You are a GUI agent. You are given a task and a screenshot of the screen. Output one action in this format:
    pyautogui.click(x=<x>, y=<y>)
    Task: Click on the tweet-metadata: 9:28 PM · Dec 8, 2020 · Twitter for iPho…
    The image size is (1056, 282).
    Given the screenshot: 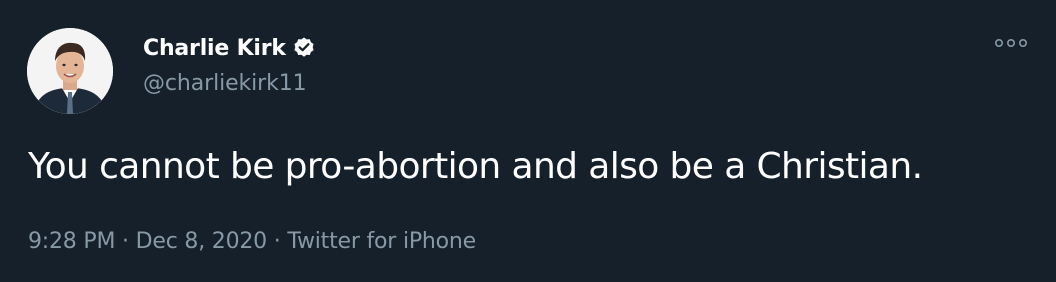 What is the action you would take?
    pyautogui.click(x=252, y=241)
    